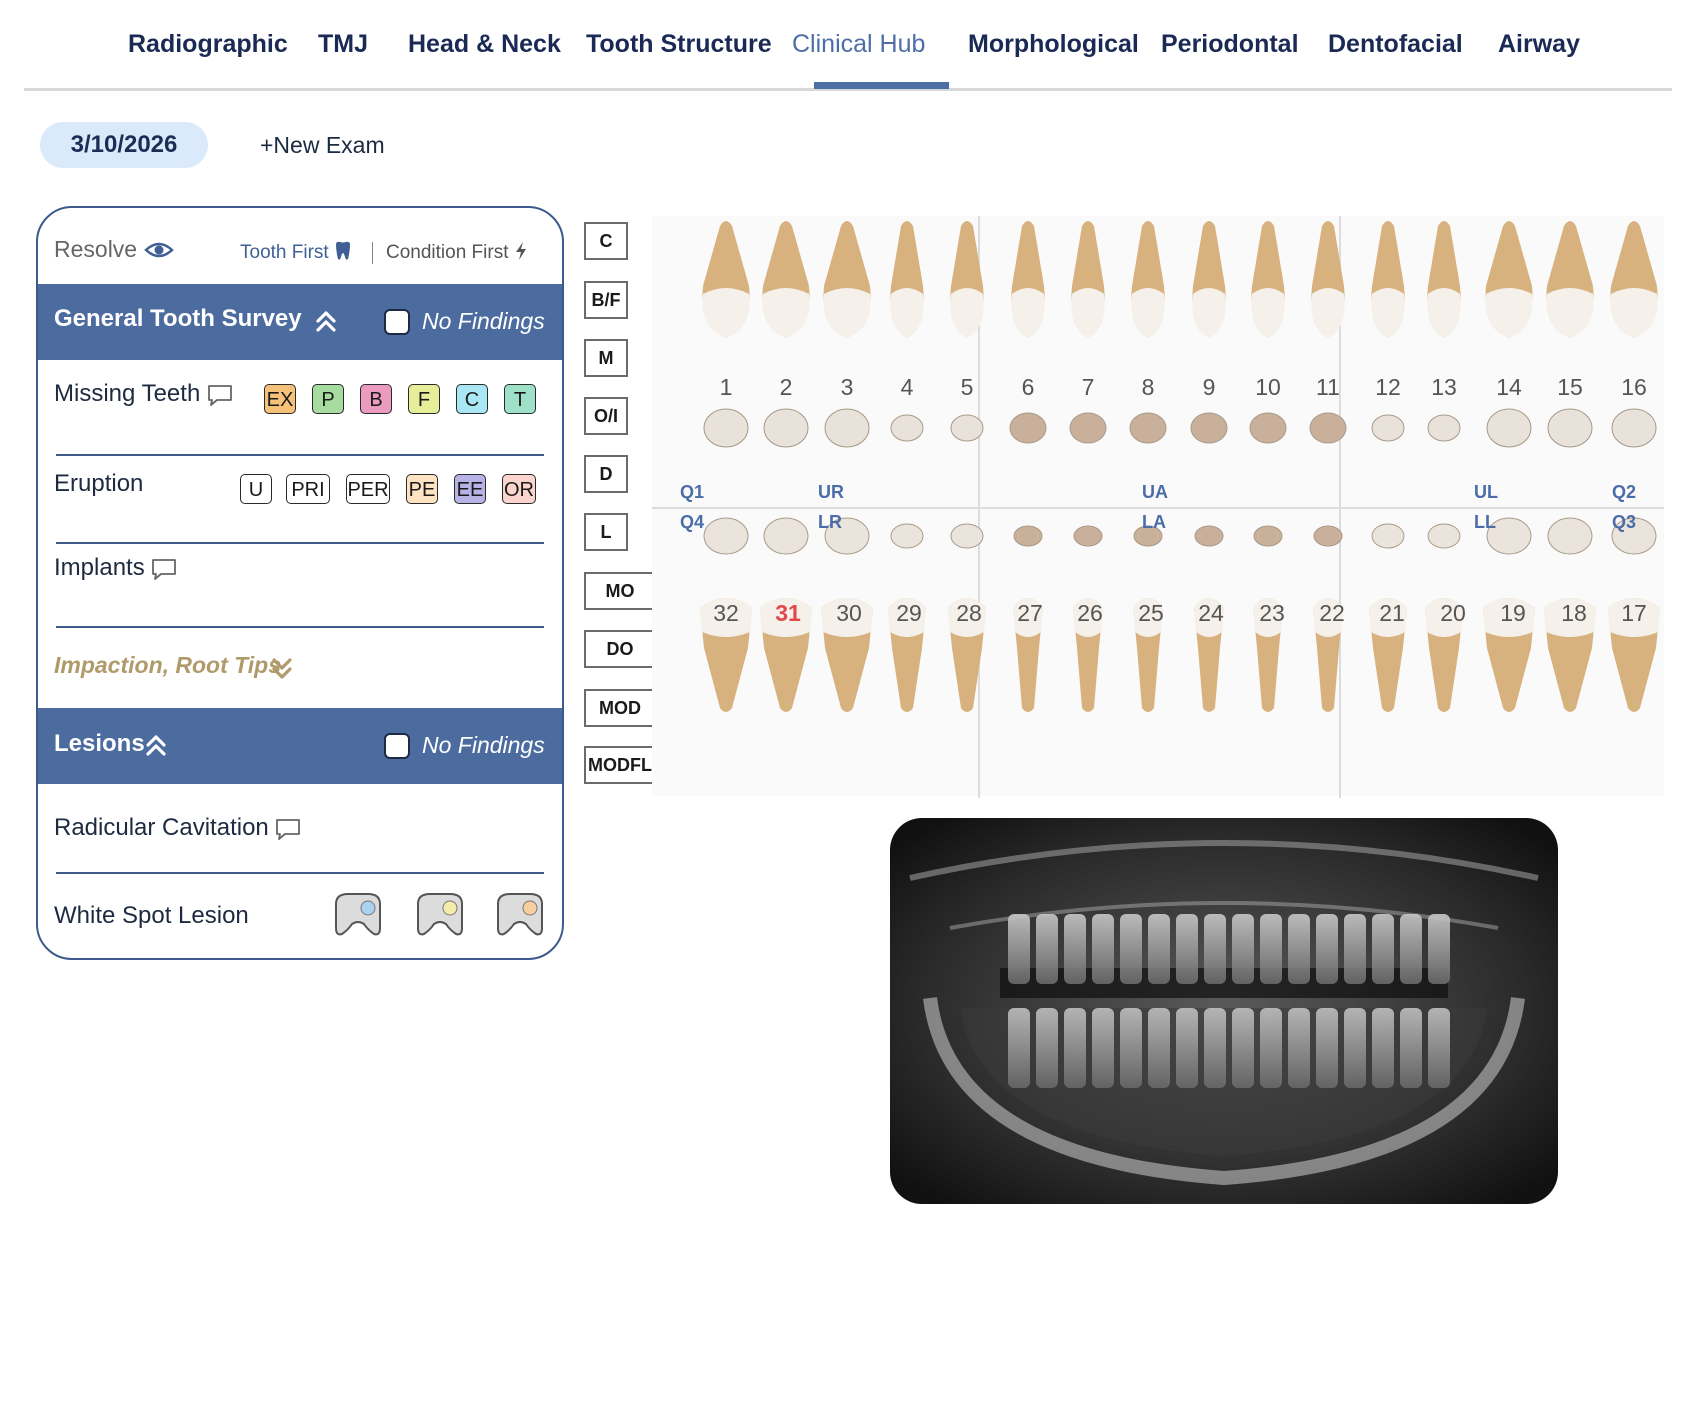  Describe the element at coordinates (847, 387) in the screenshot. I see `tooth-number-3: 3` at that location.